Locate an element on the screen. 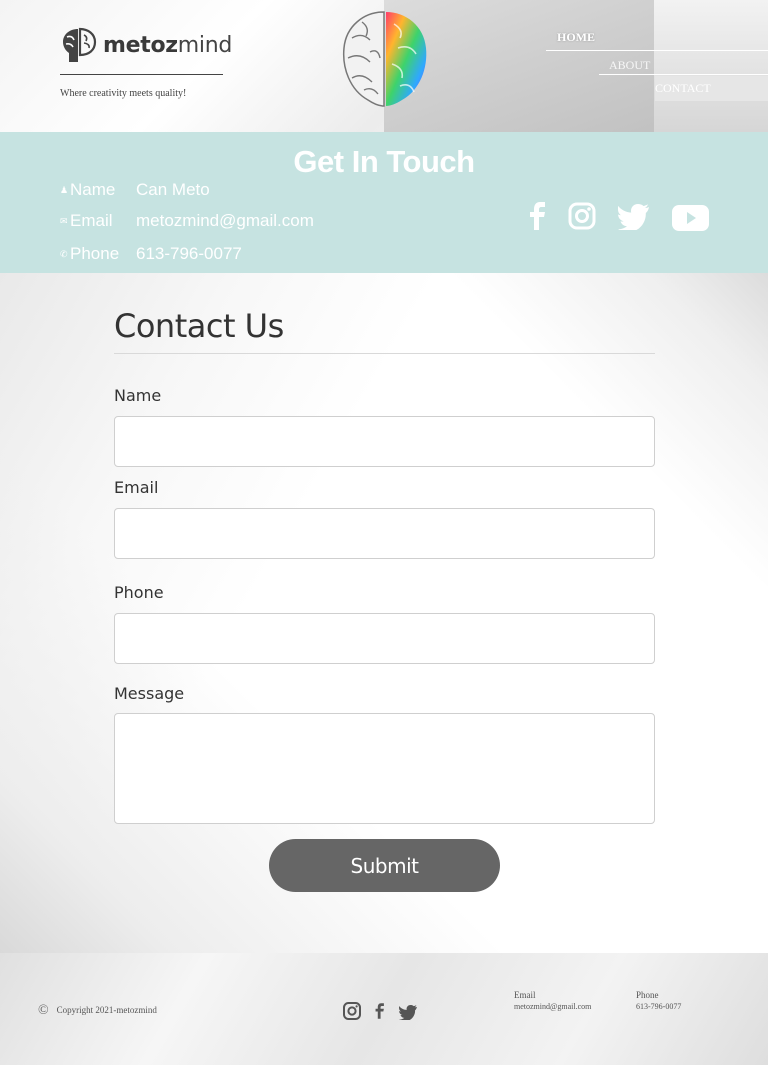 The width and height of the screenshot is (768, 1065). footer-email: Email metozmind@gmail.com is located at coordinates (552, 1000).